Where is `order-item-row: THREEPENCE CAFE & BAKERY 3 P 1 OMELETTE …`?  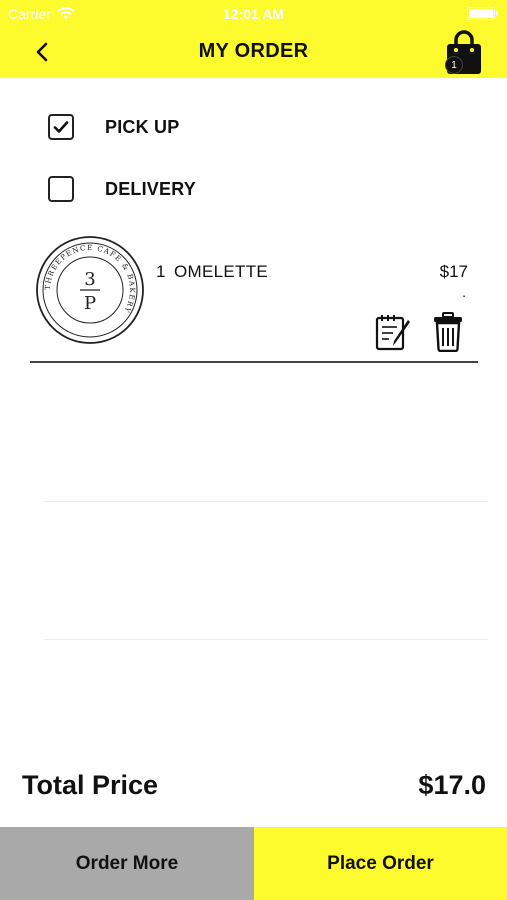
order-item-row: THREEPENCE CAFE & BAKERY 3 P 1 OMELETTE … is located at coordinates (254, 297).